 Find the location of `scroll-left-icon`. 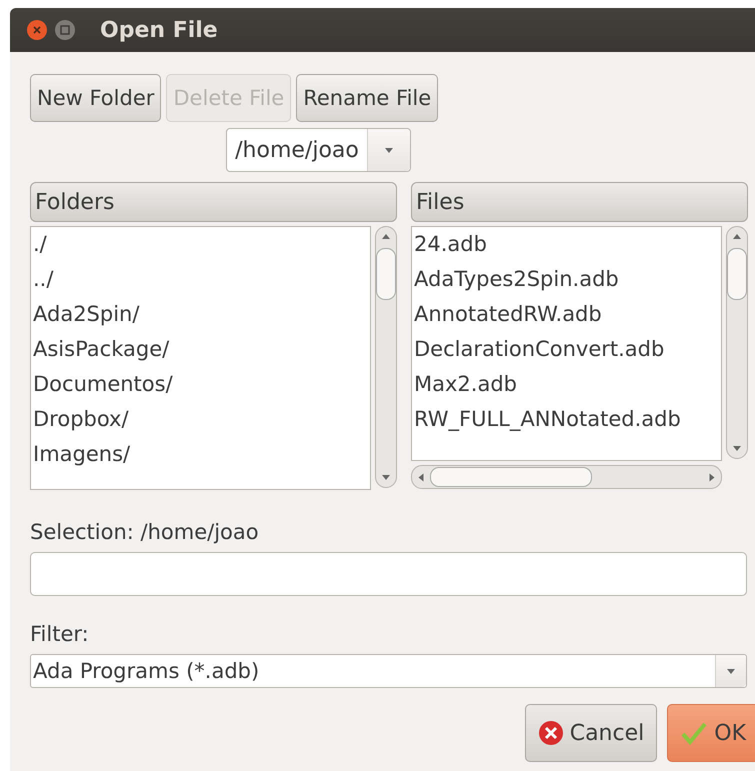

scroll-left-icon is located at coordinates (421, 477).